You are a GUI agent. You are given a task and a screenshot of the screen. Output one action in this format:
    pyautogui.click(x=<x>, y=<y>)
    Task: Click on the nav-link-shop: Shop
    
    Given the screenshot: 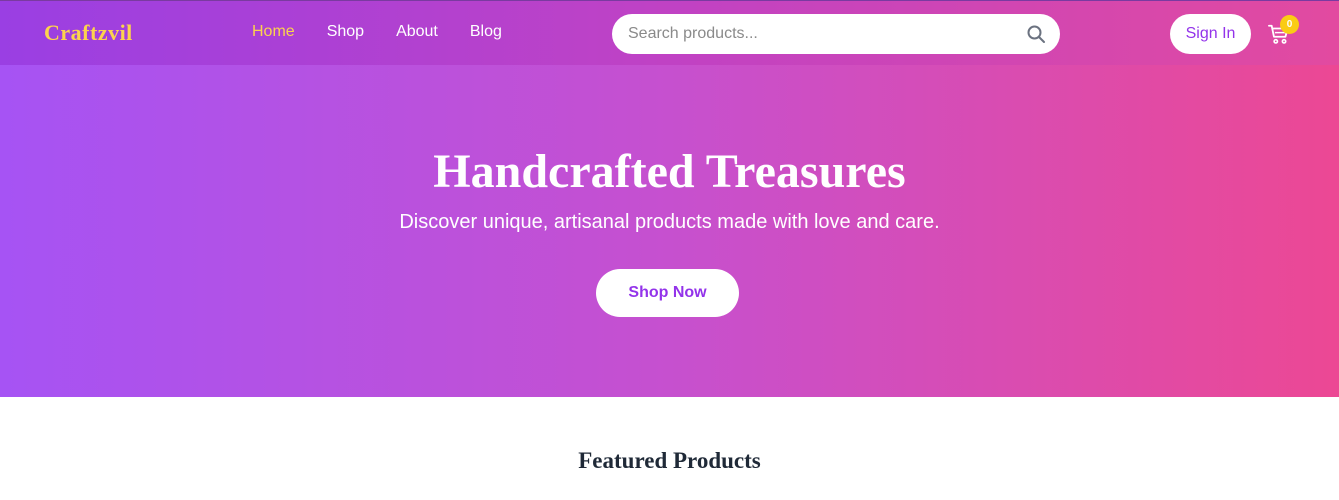 What is the action you would take?
    pyautogui.click(x=345, y=32)
    